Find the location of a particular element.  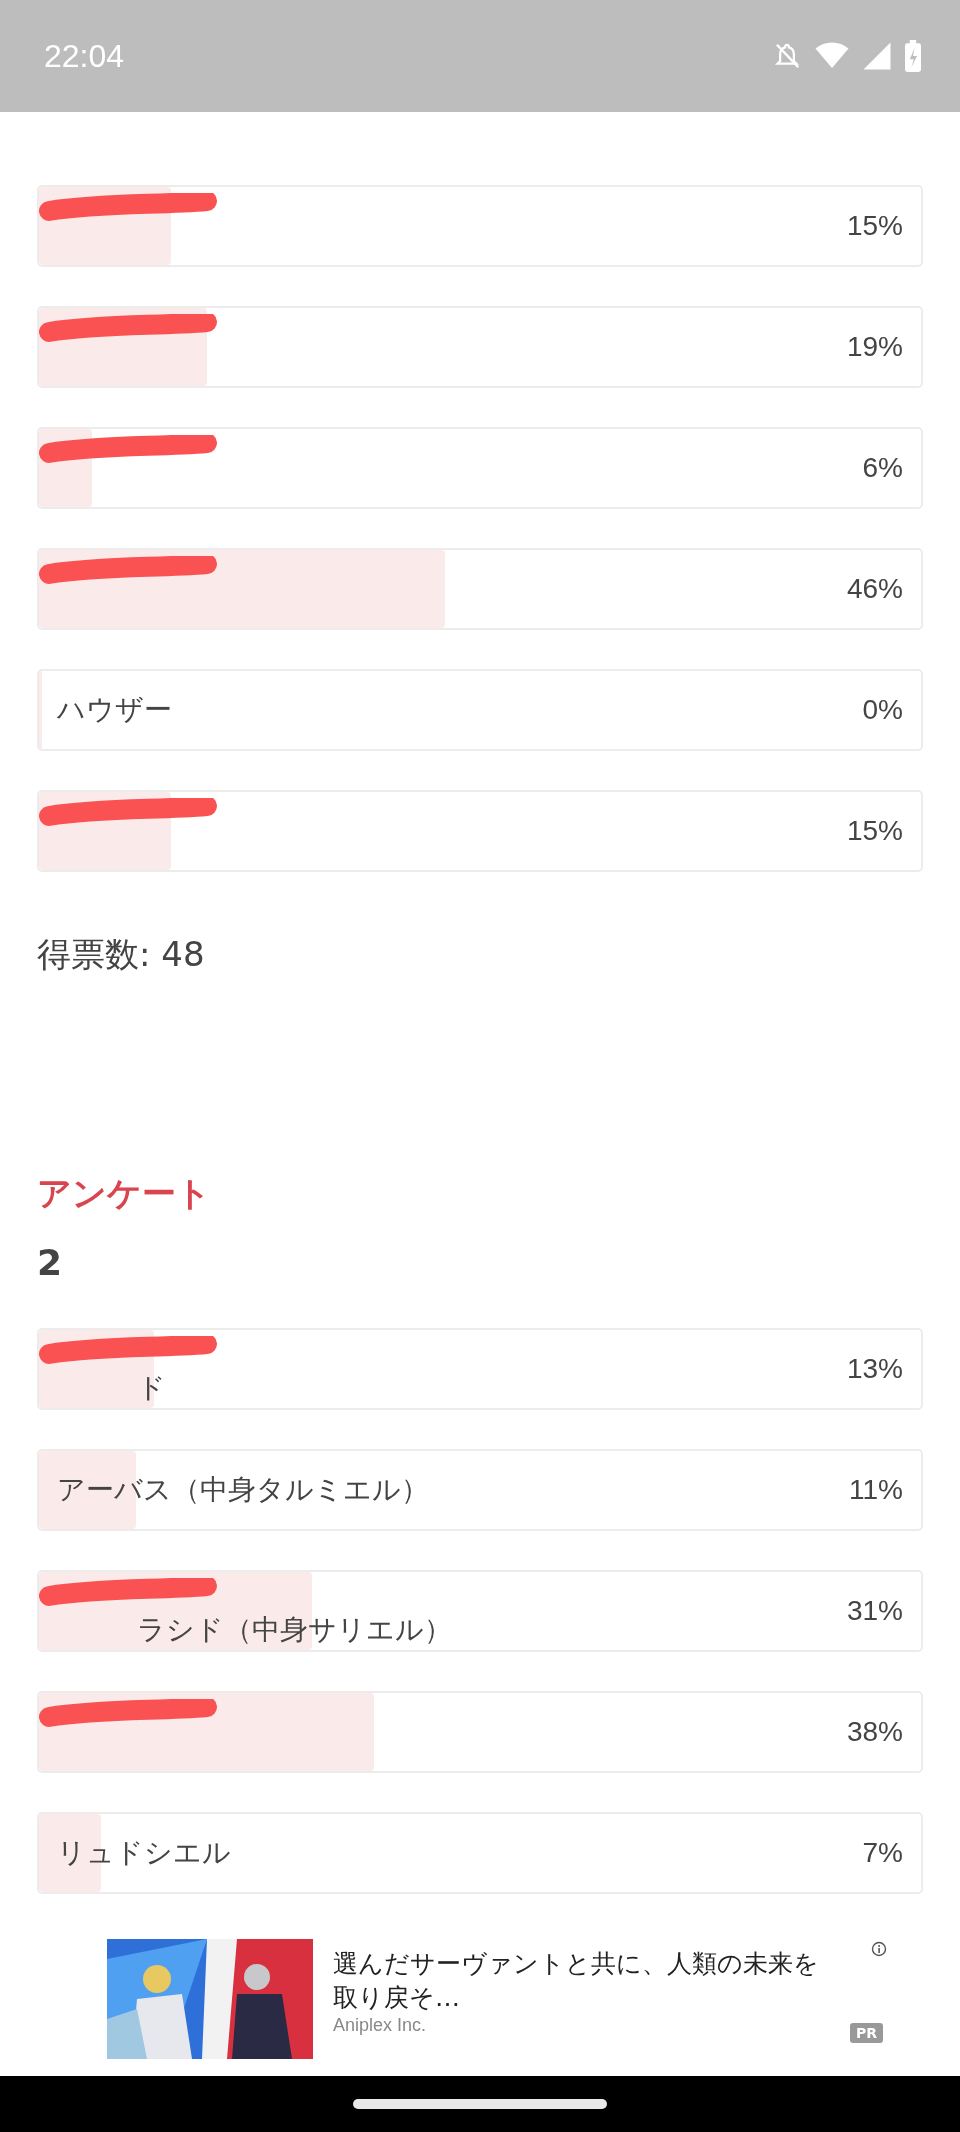

option-label: リュドシエル is located at coordinates (144, 1853).